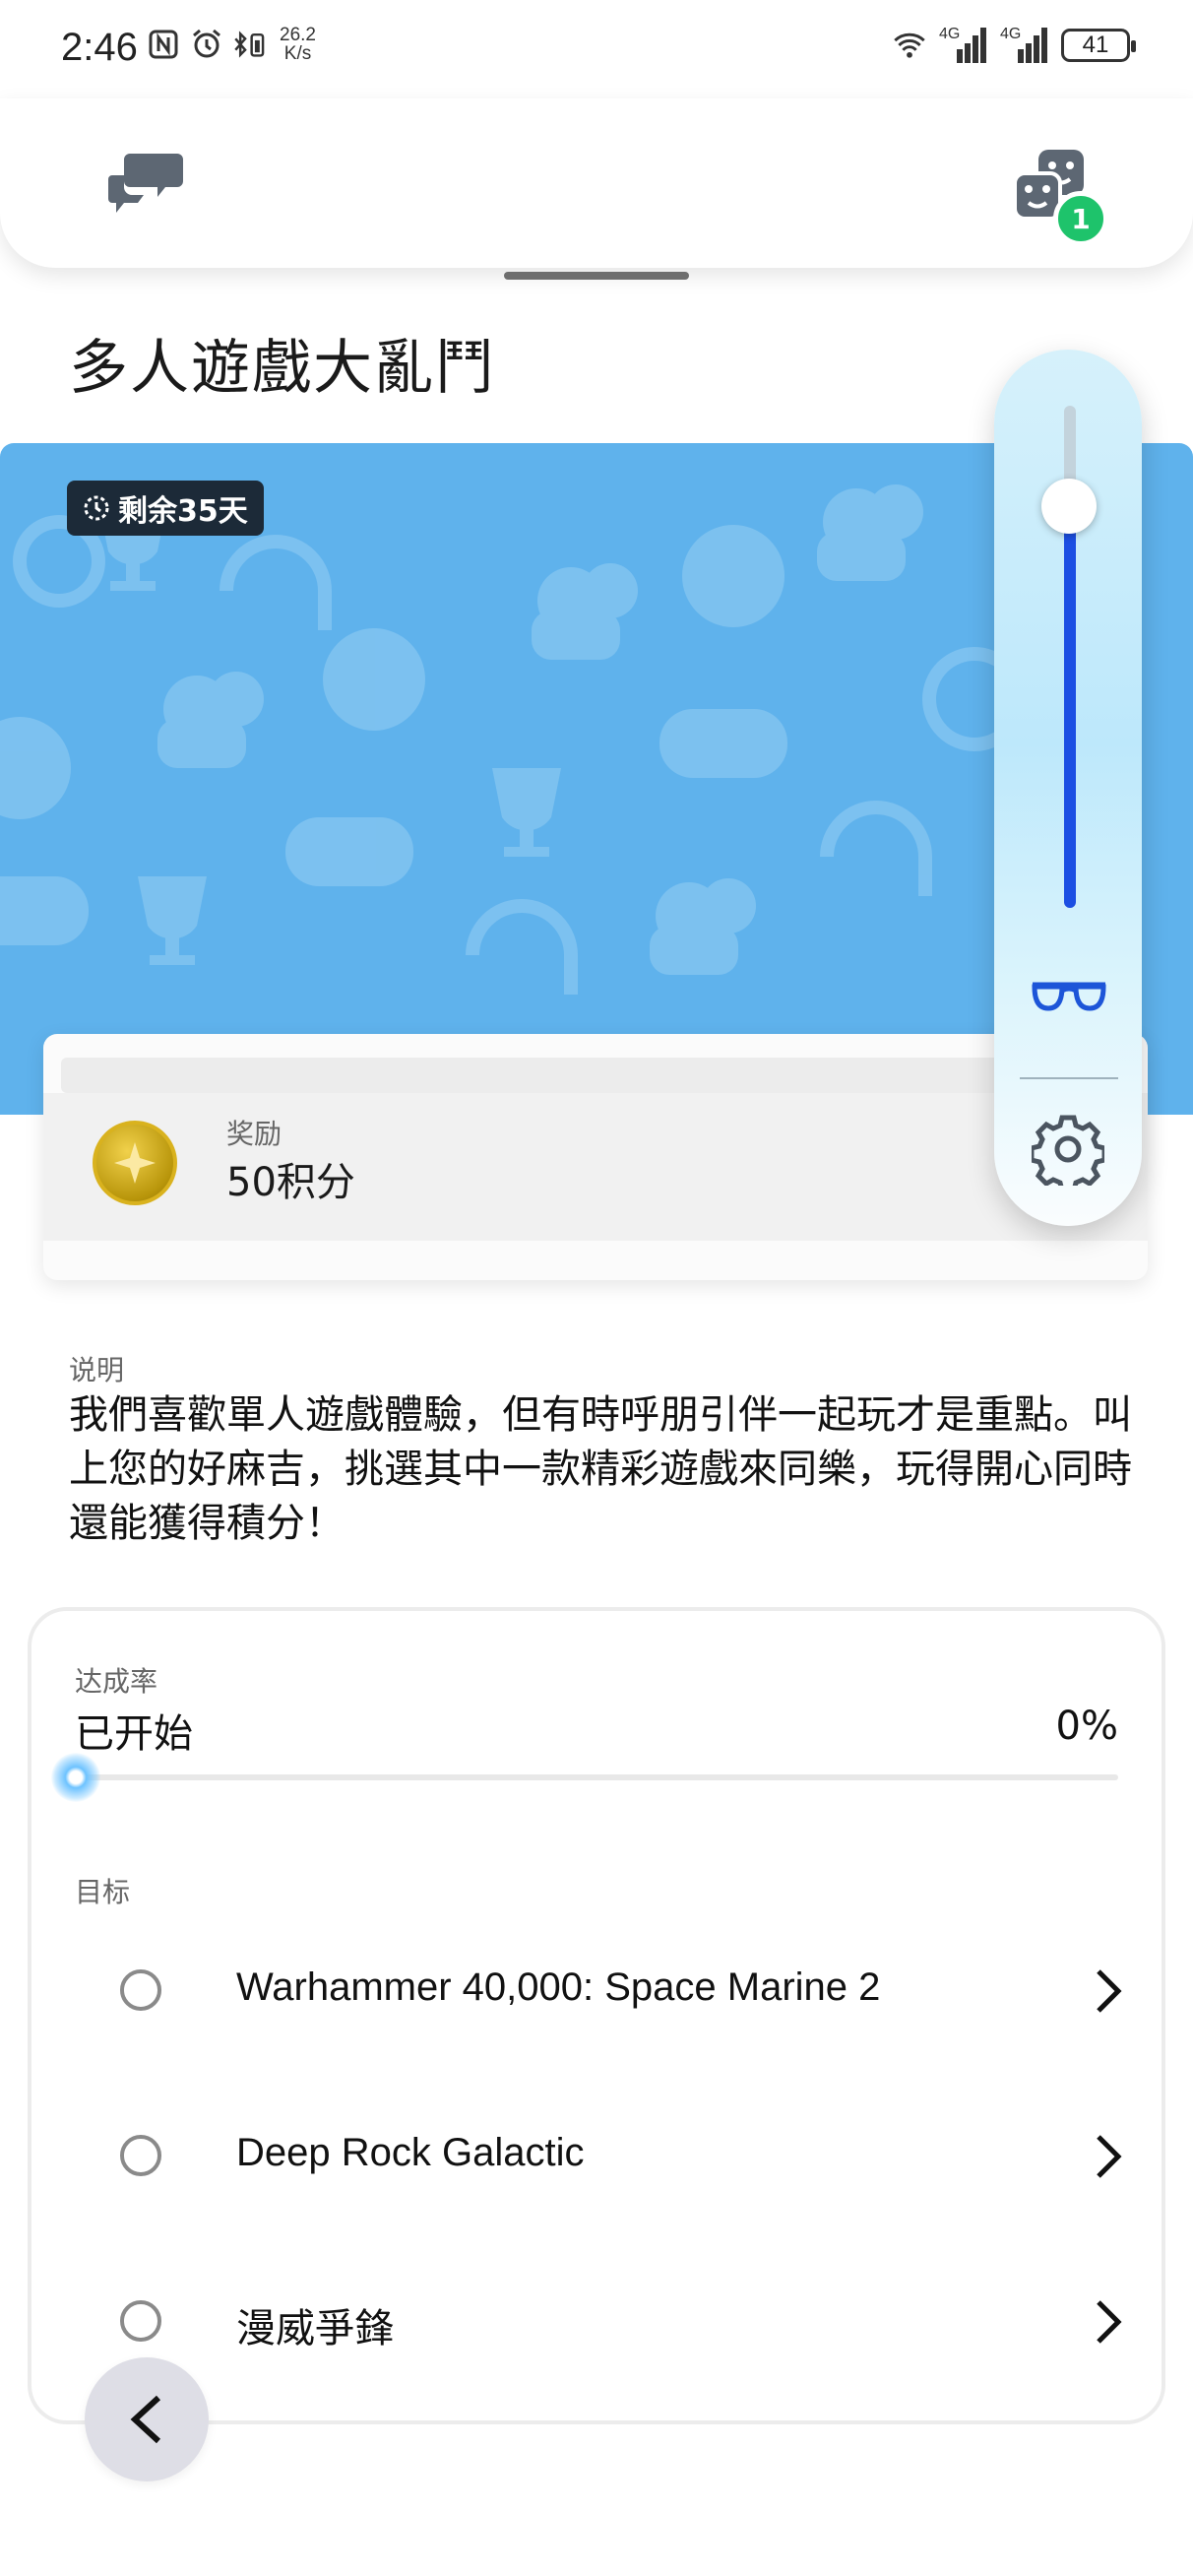 This screenshot has width=1193, height=2576. What do you see at coordinates (116, 1681) in the screenshot?
I see `completion-rate-label: 达成率` at bounding box center [116, 1681].